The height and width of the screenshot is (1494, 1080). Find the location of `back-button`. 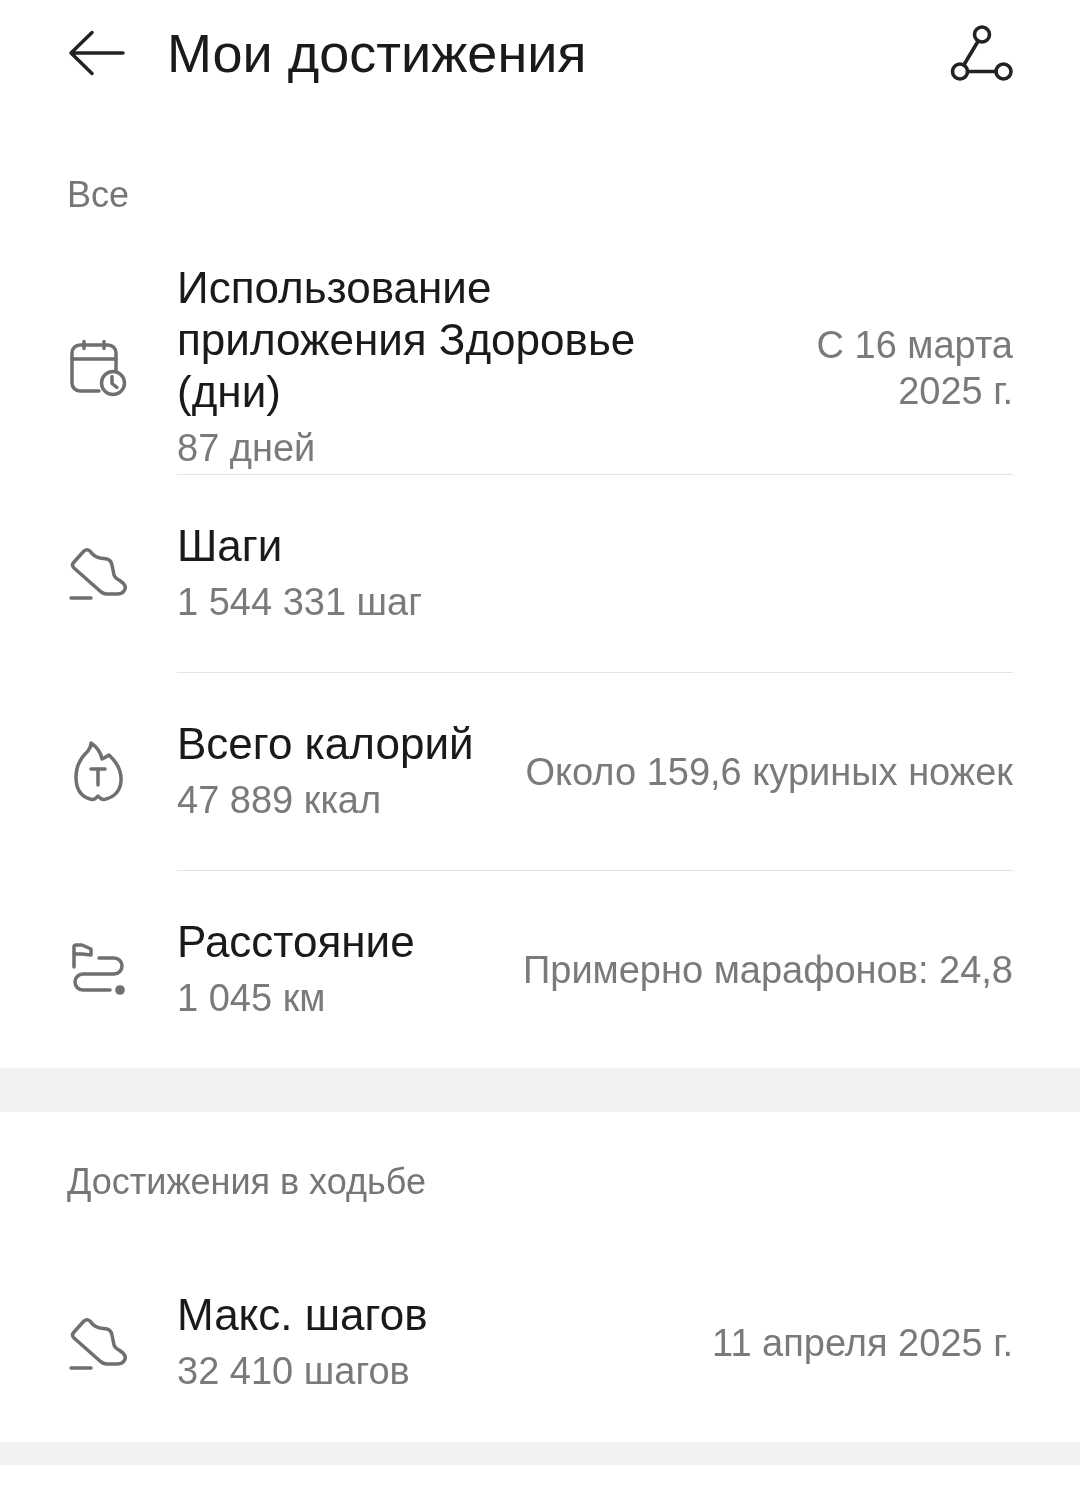

back-button is located at coordinates (96, 52).